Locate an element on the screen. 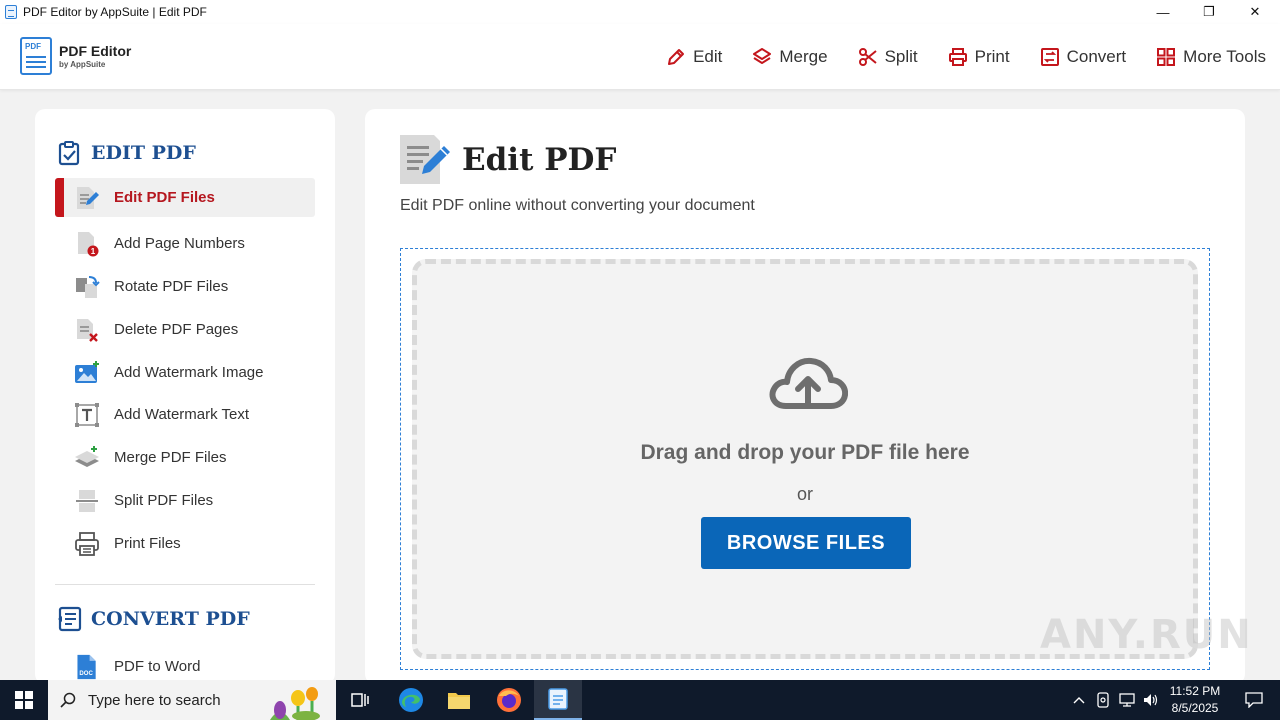 This screenshot has width=1280, height=720. nav-more-tools: More Tools is located at coordinates (1211, 57).